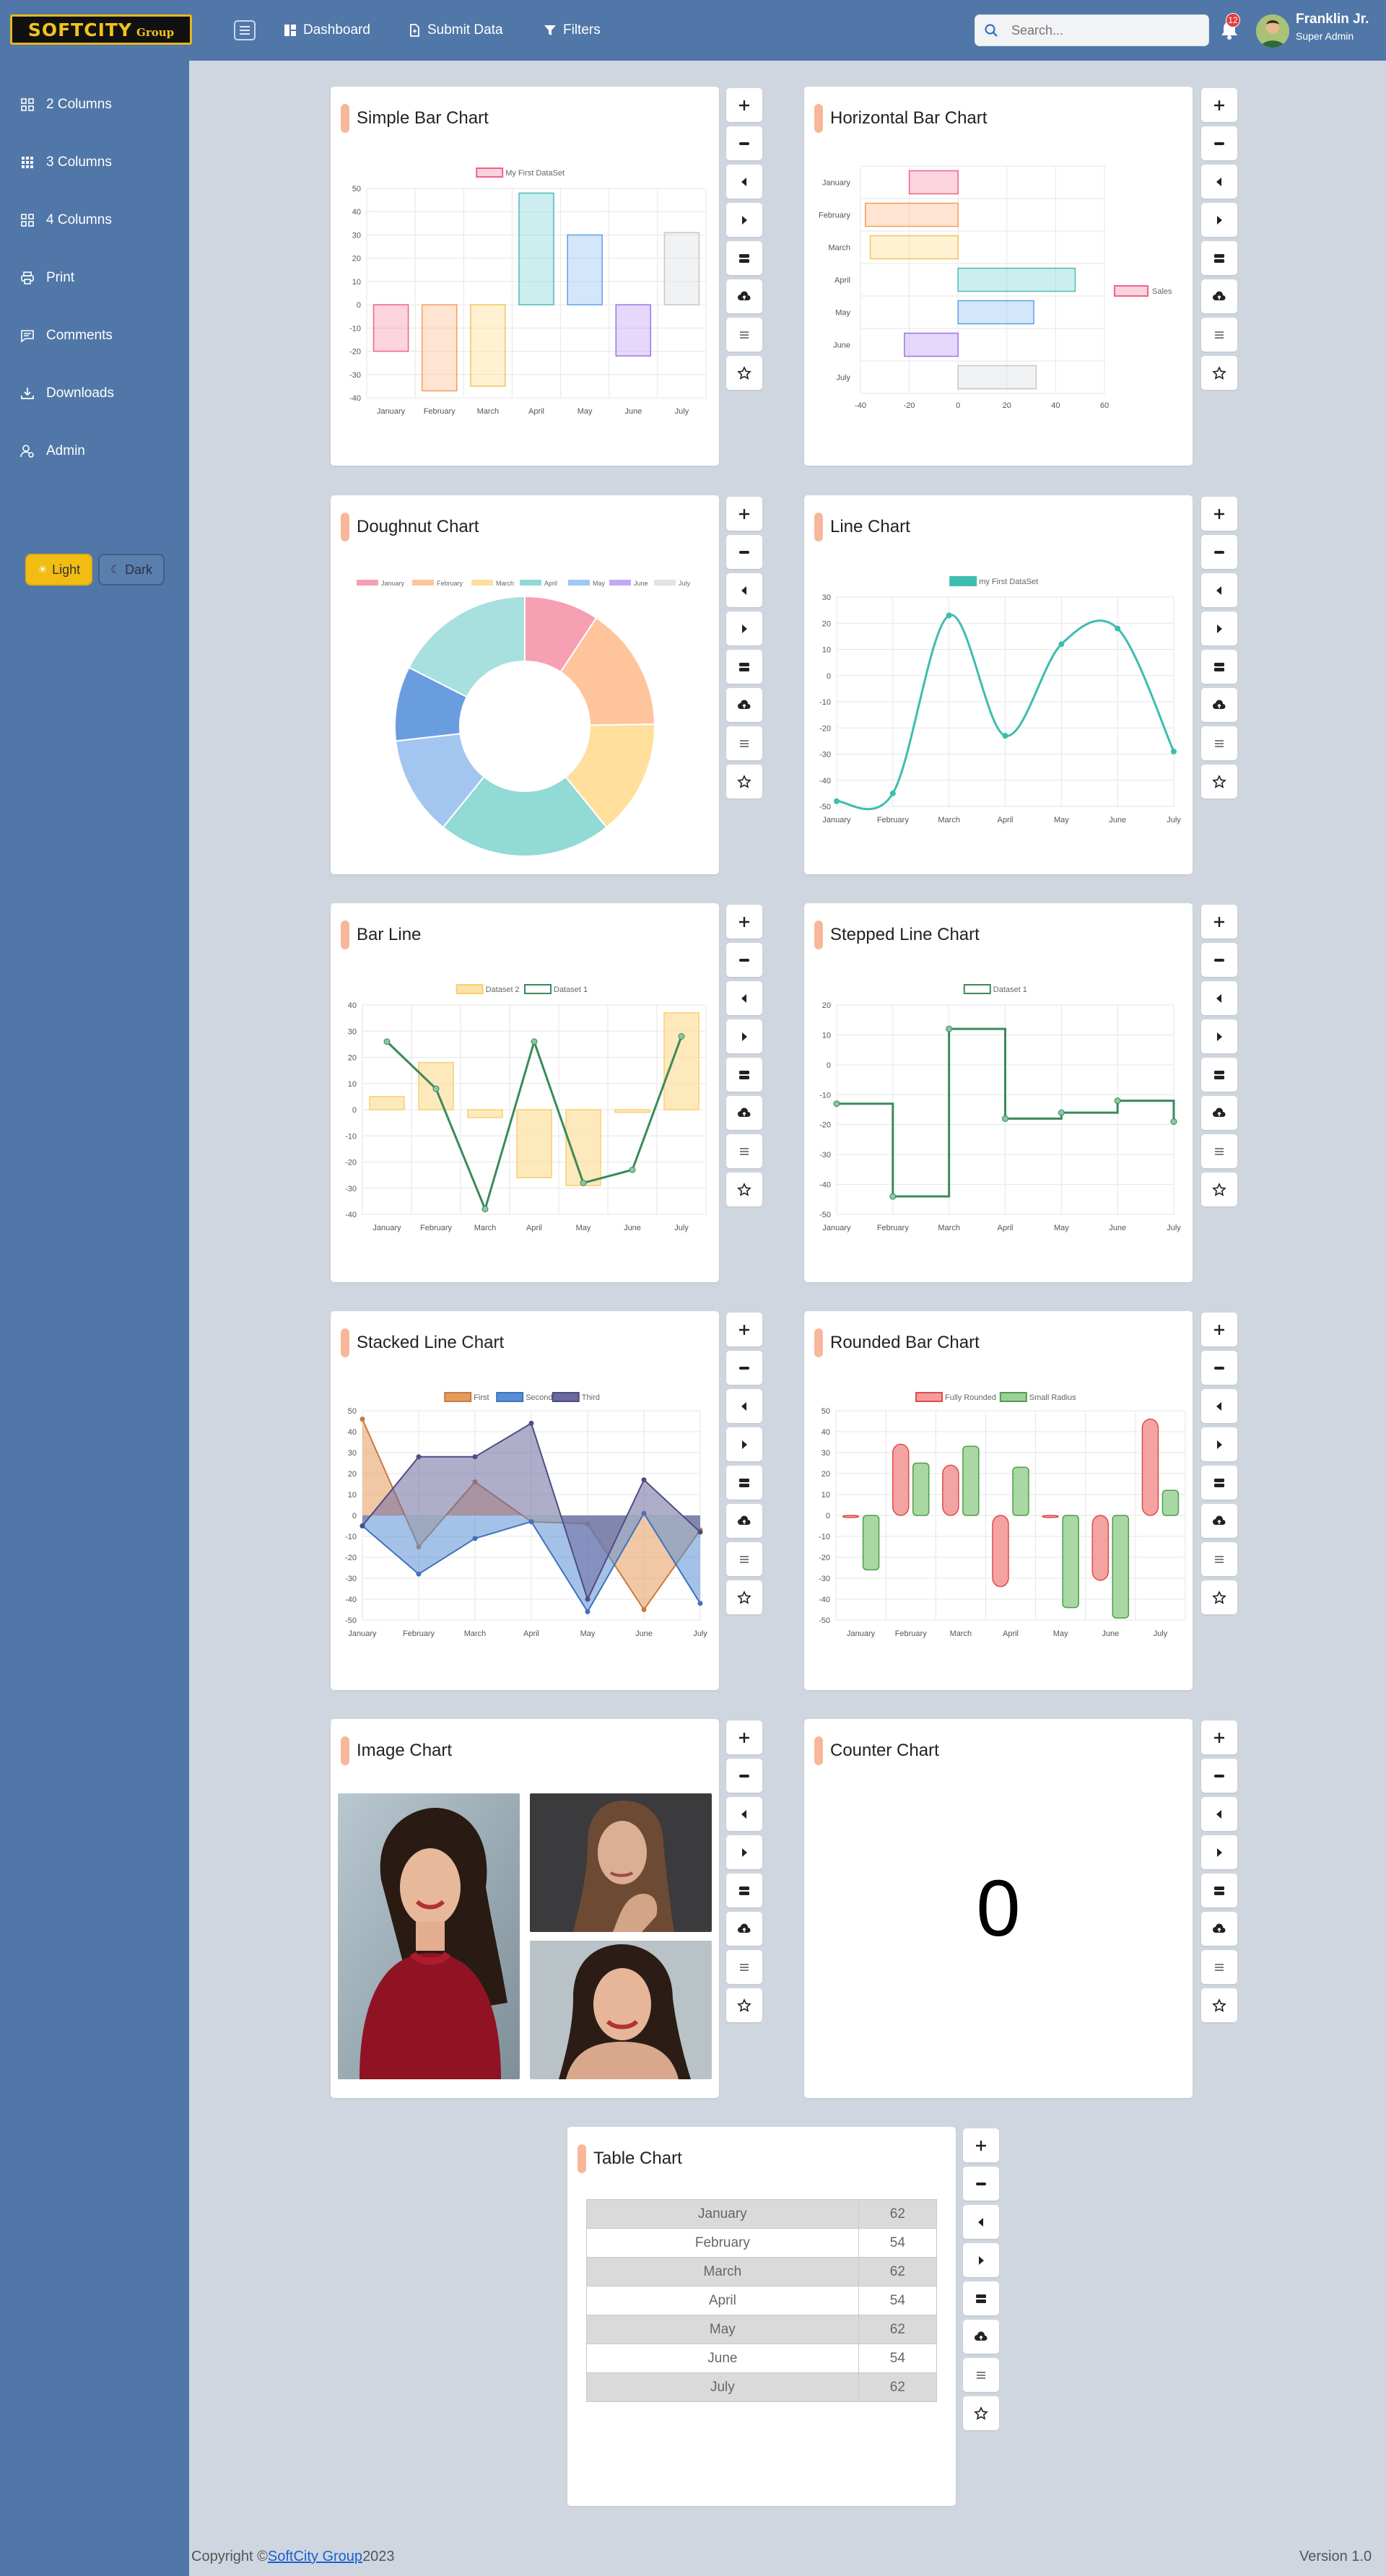  I want to click on sidebar-item-2-columns: 2 Columns, so click(66, 105).